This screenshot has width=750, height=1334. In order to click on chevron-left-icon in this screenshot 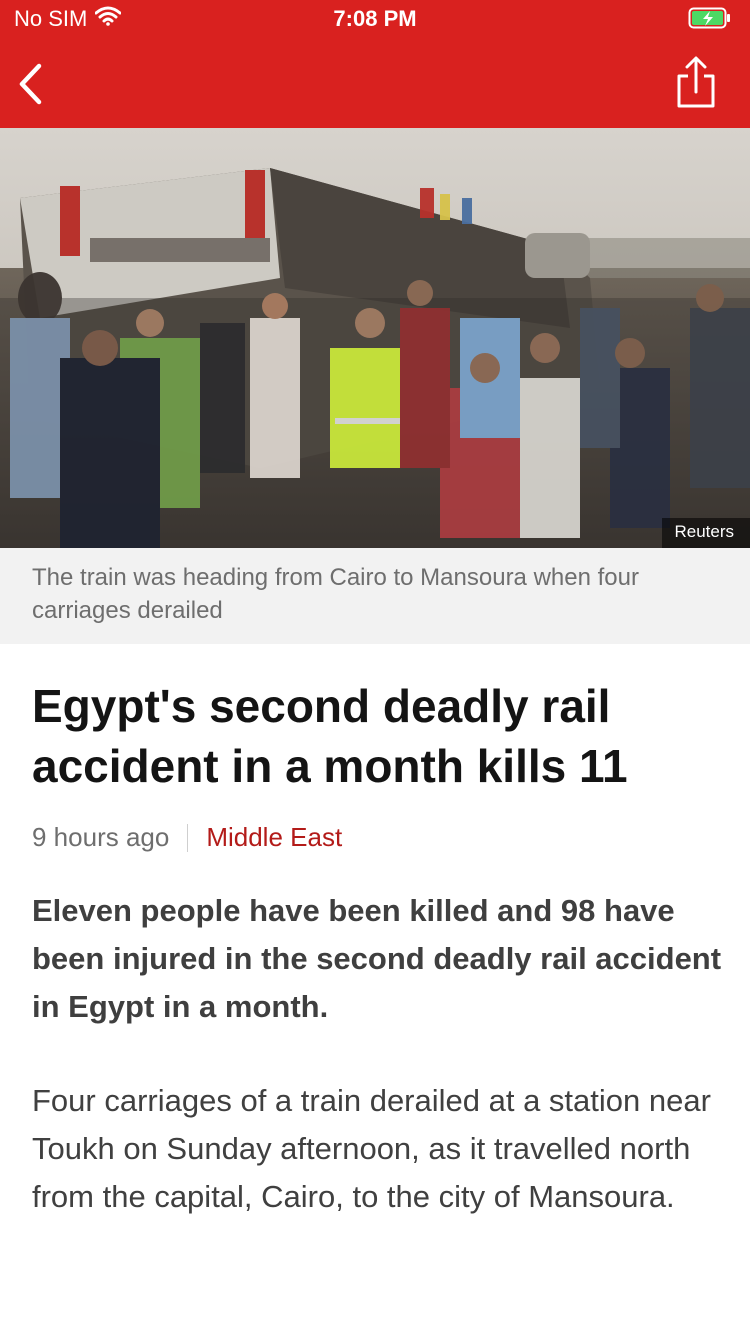, I will do `click(30, 84)`.